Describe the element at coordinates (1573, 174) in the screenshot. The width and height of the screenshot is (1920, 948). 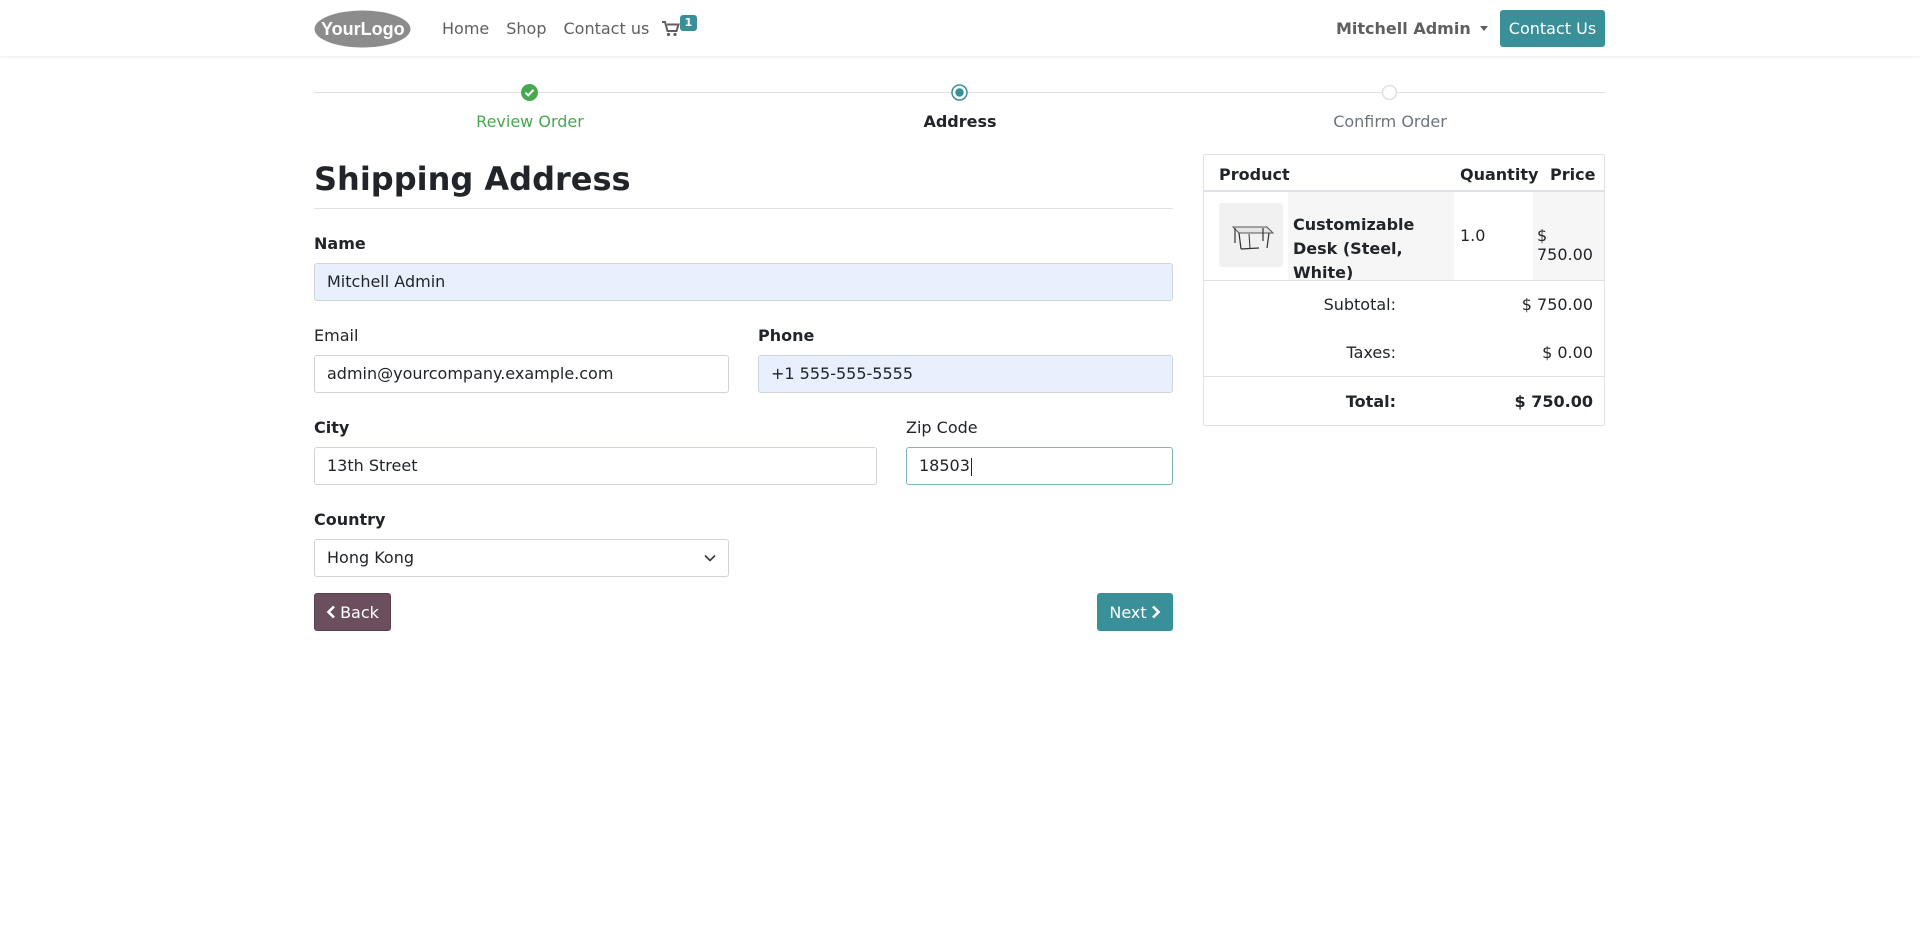
I see `col-price: Price` at that location.